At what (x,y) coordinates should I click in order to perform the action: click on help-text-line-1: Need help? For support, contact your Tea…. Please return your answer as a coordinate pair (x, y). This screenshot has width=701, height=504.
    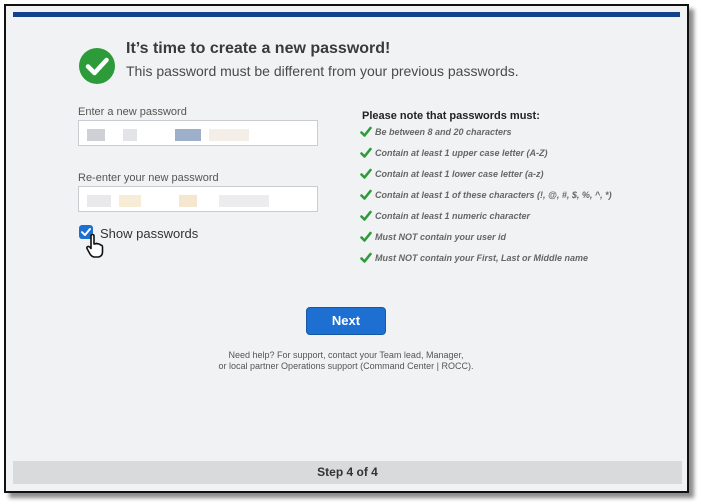
    Looking at the image, I should click on (346, 355).